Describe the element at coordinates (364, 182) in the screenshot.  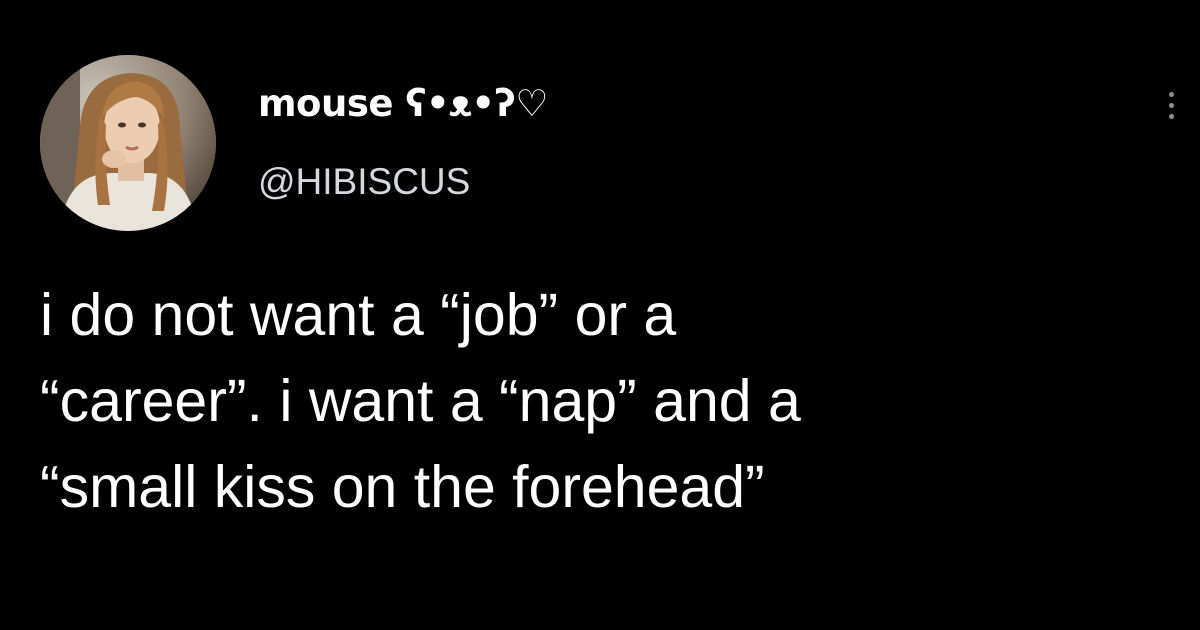
I see `user-handle: @HIBISCUS` at that location.